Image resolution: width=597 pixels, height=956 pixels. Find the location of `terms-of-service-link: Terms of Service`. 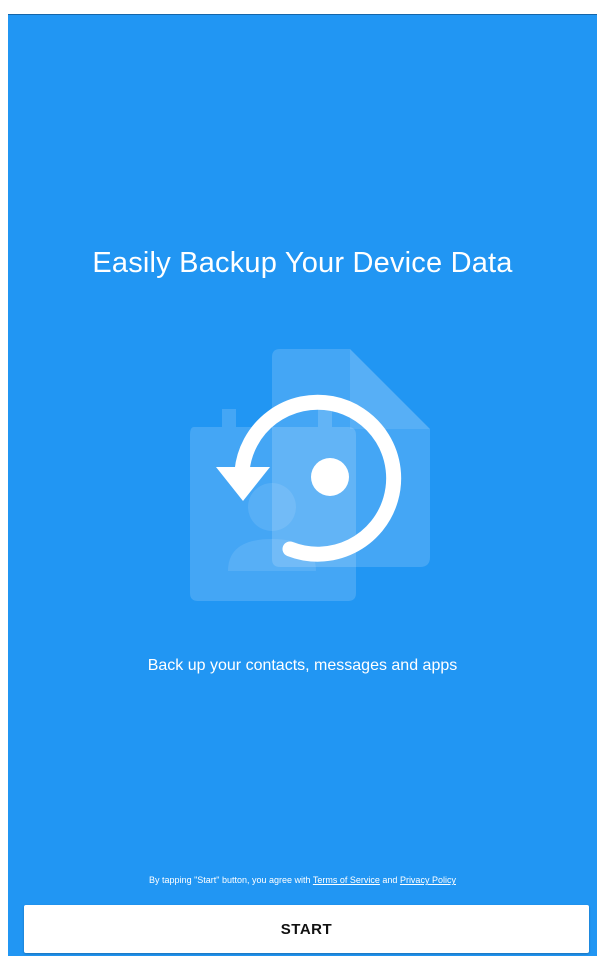

terms-of-service-link: Terms of Service is located at coordinates (346, 880).